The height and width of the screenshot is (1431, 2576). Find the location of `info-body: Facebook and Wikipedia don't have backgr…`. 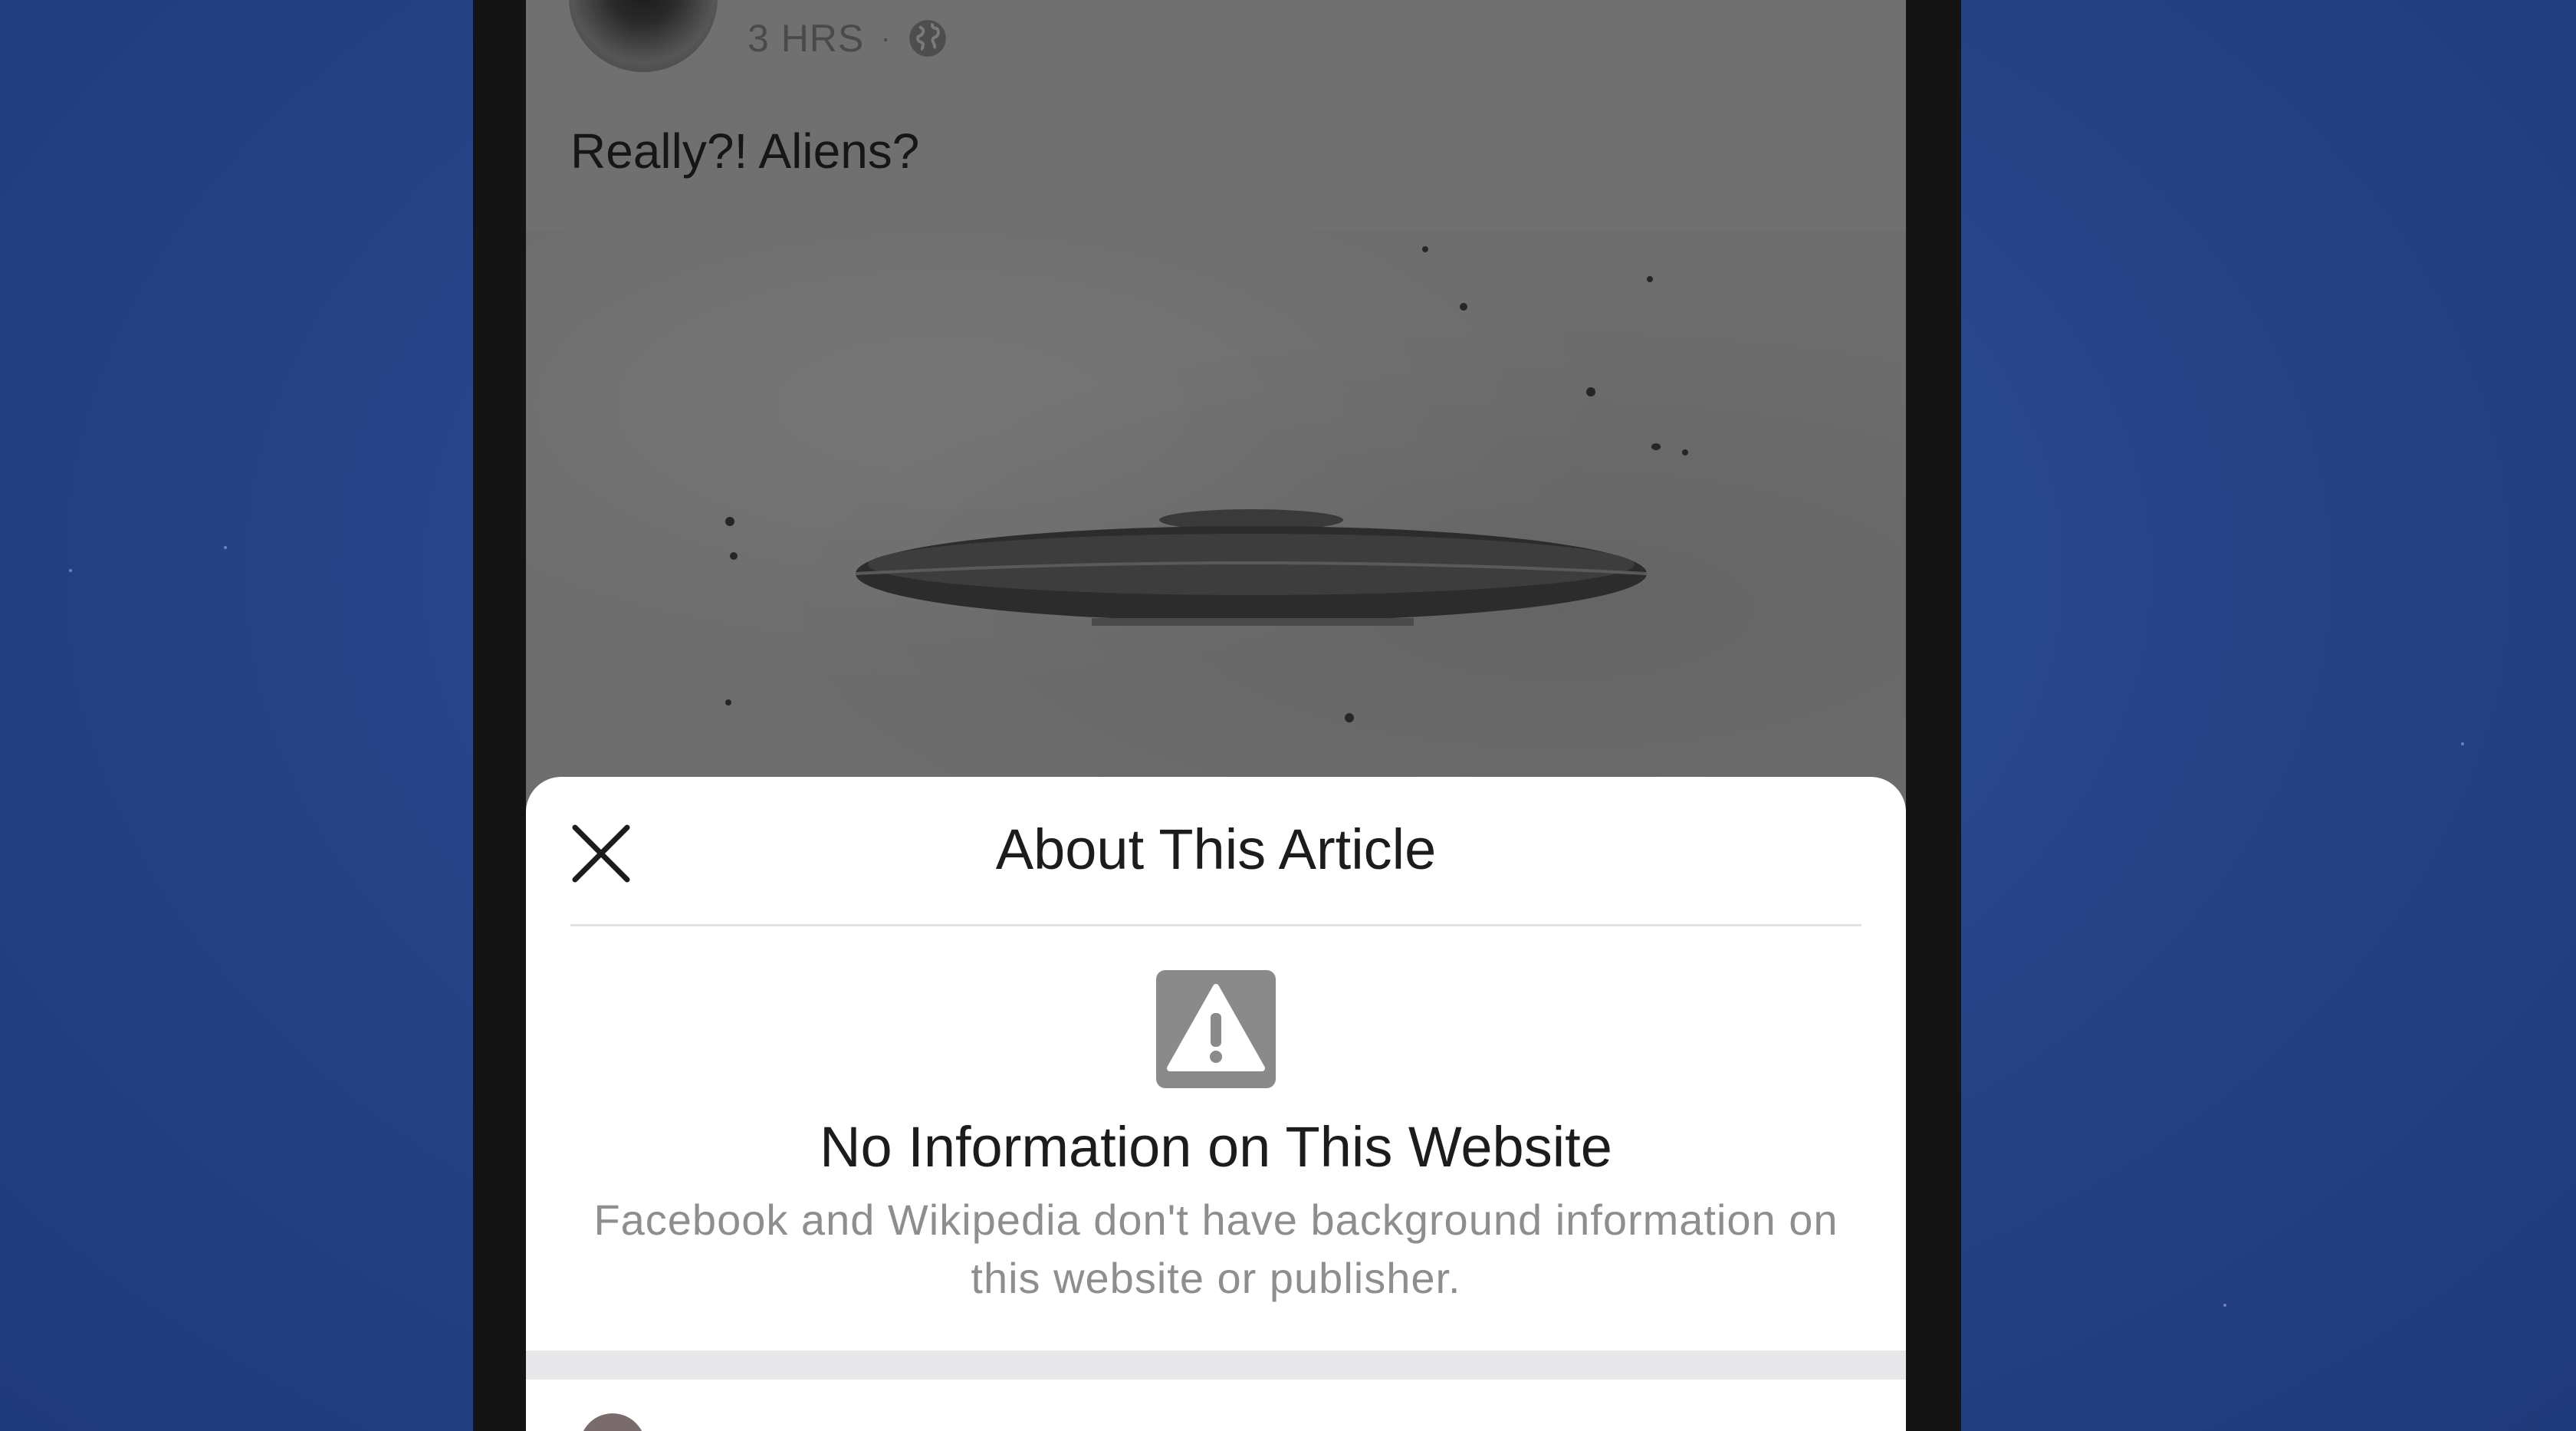

info-body: Facebook and Wikipedia don't have backgr… is located at coordinates (1216, 1249).